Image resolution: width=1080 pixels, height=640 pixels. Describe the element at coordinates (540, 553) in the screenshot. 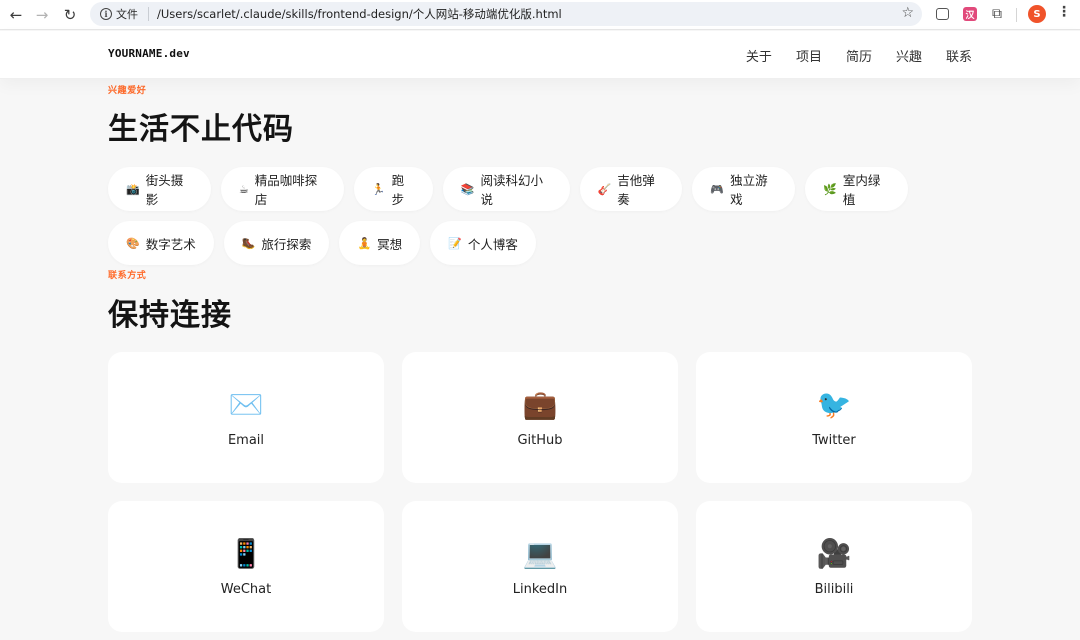

I see `laptop-icon: 💻` at that location.